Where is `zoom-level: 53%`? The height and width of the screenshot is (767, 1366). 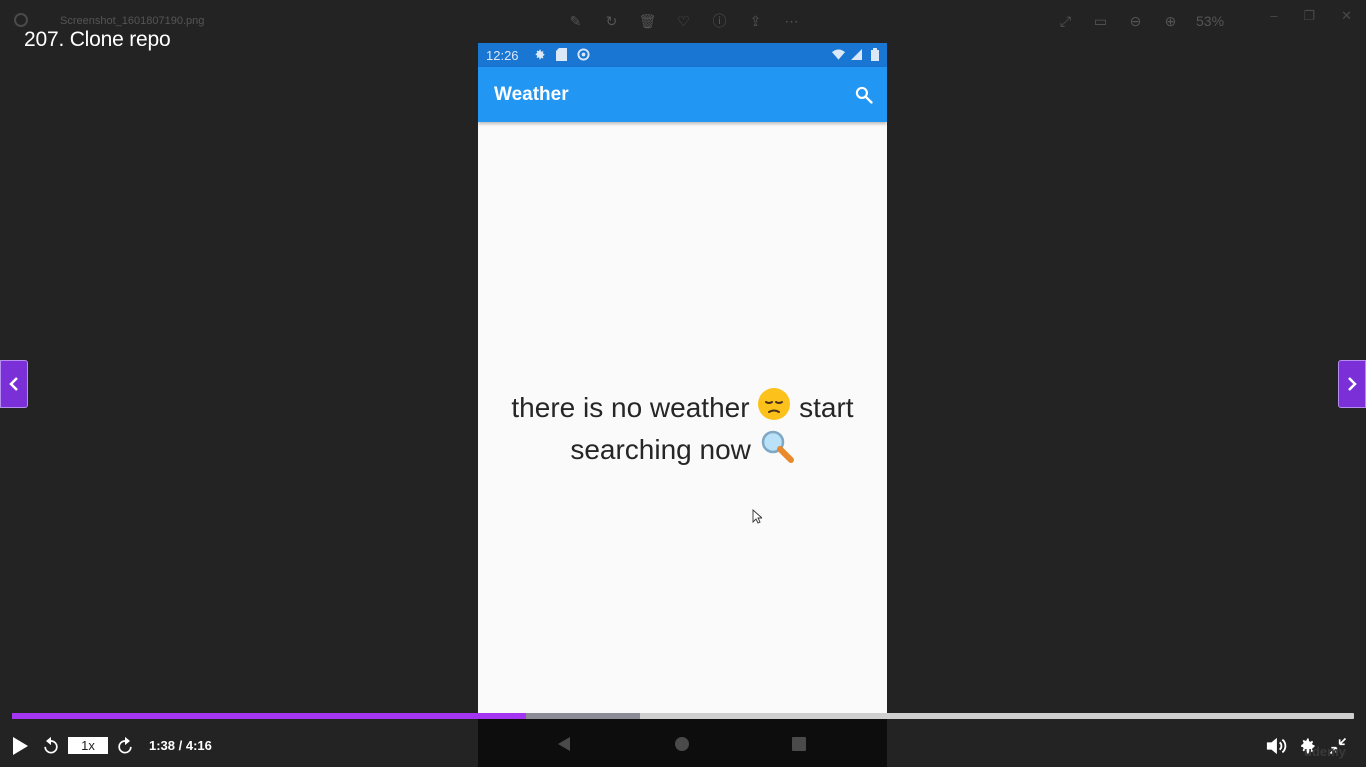
zoom-level: 53% is located at coordinates (1210, 21).